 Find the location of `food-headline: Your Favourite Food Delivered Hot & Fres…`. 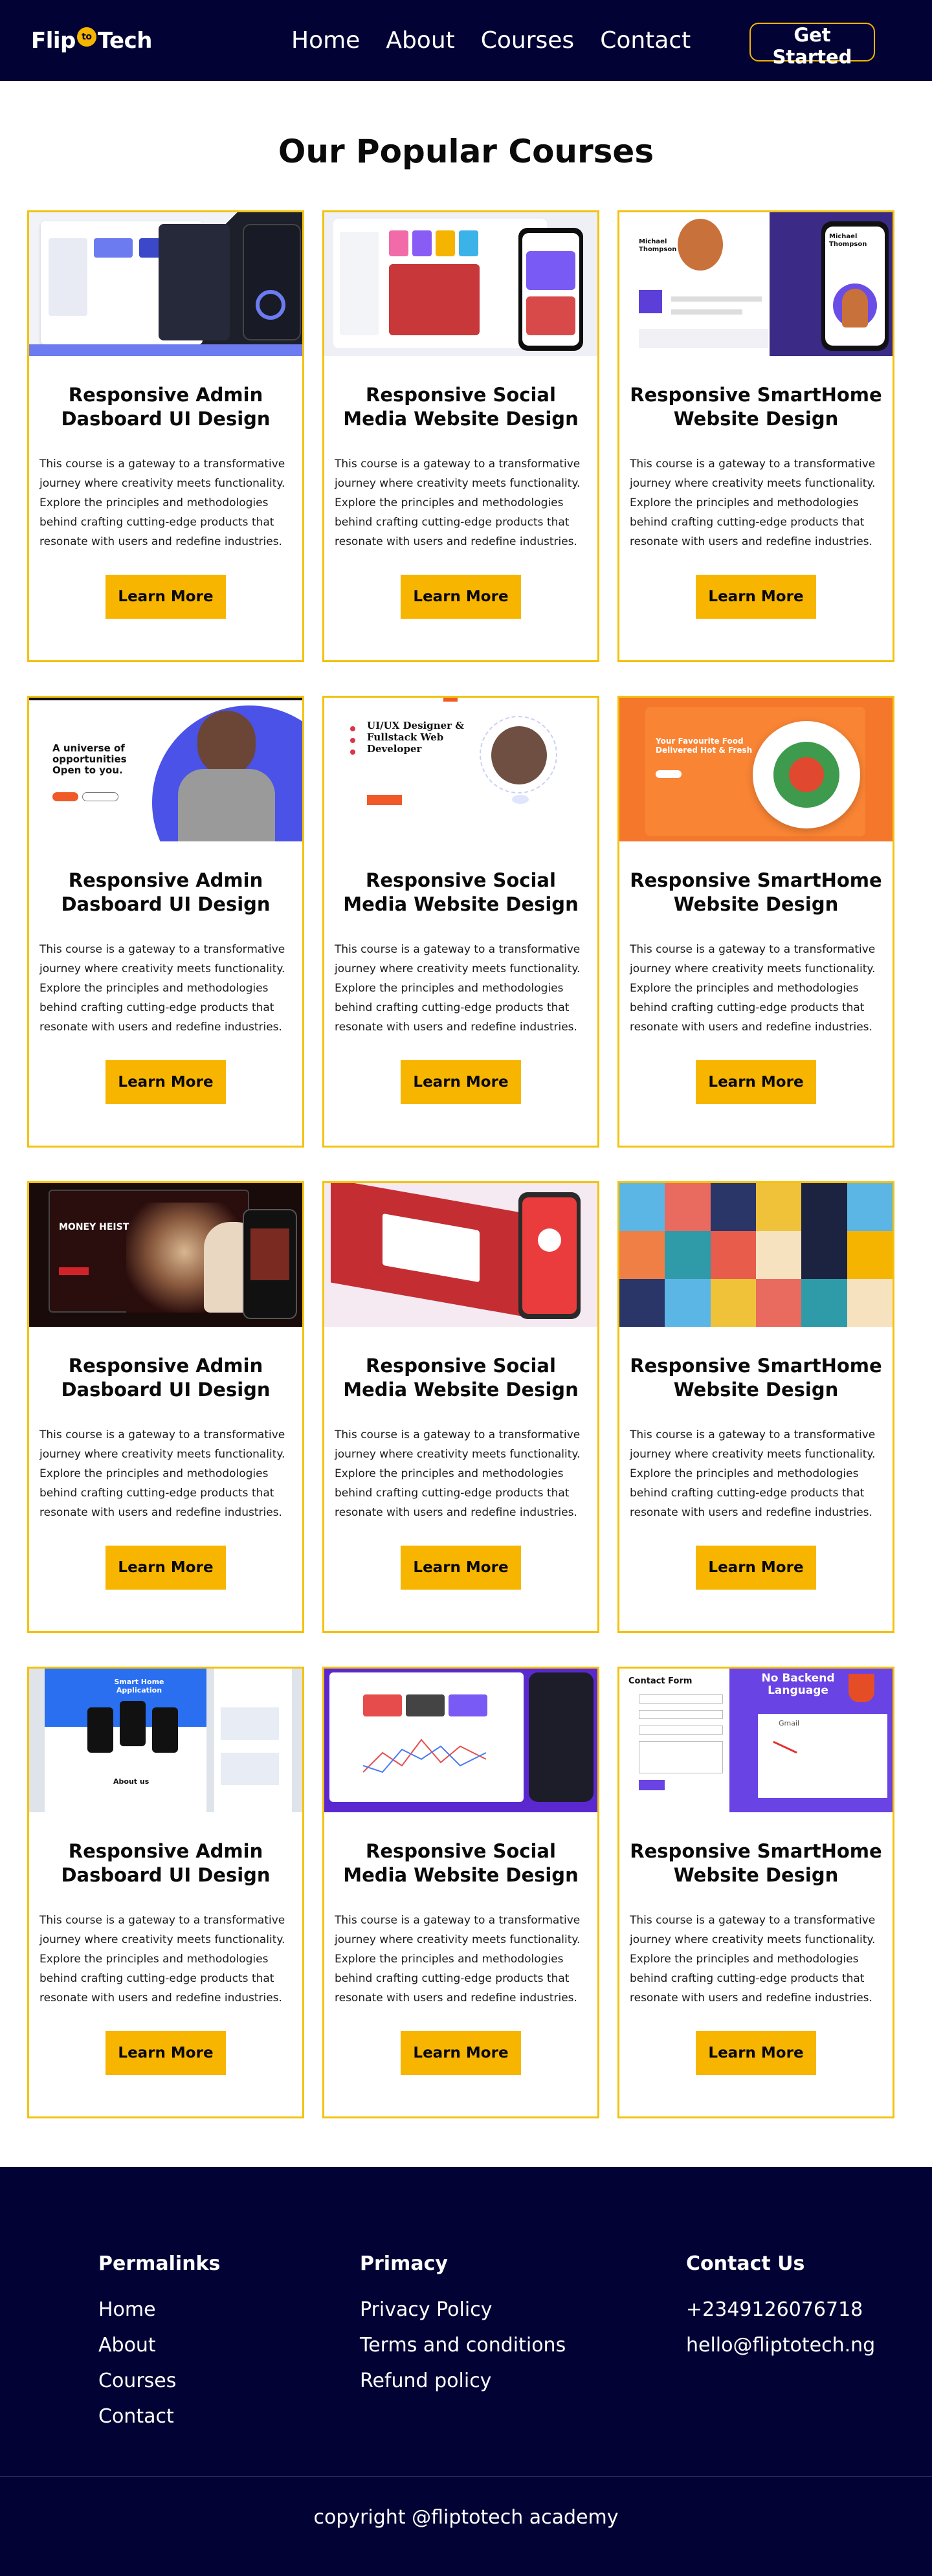

food-headline: Your Favourite Food Delivered Hot & Fres… is located at coordinates (704, 746).